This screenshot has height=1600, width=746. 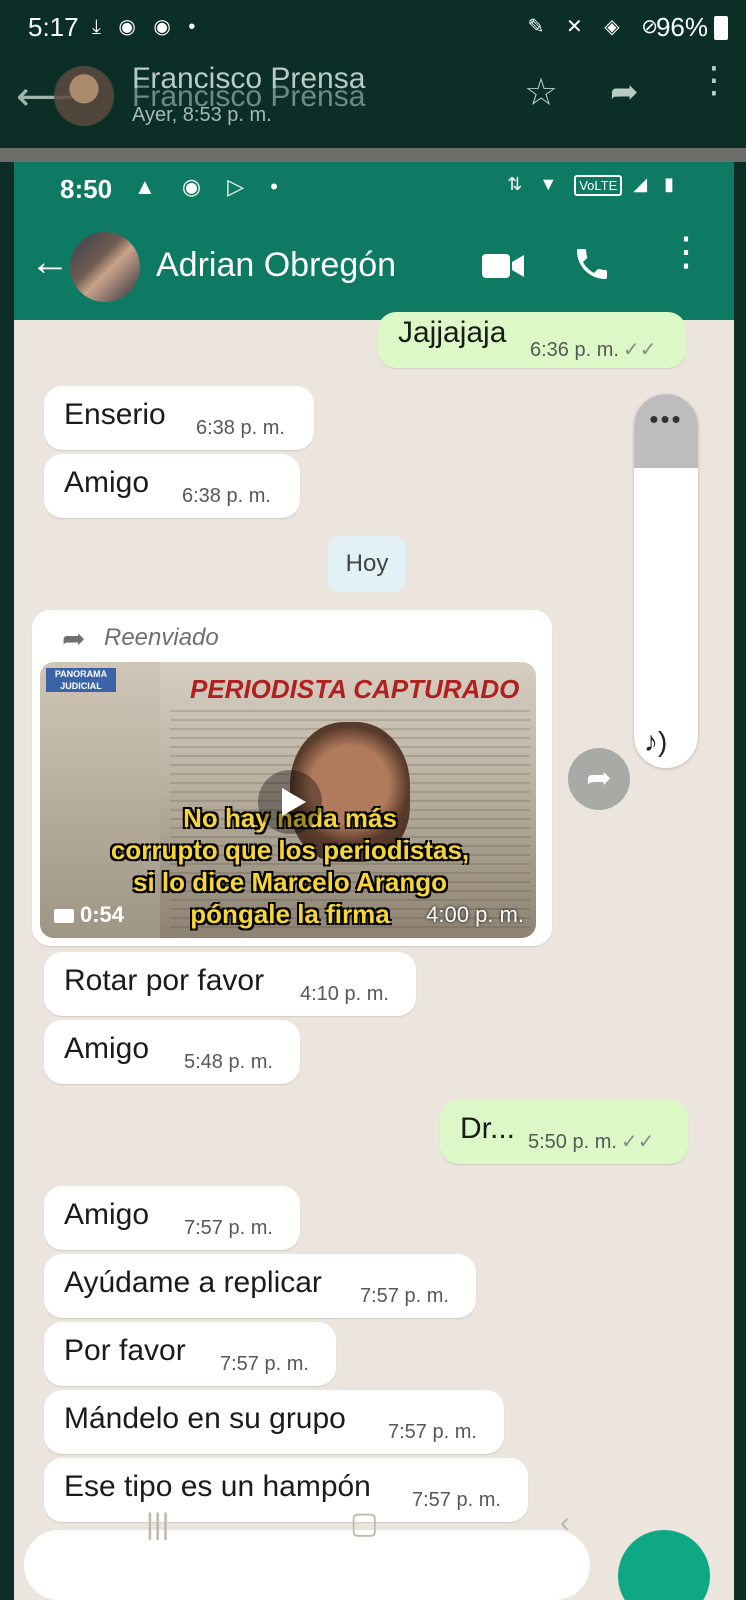 I want to click on contact-name: Adrian Obregón, so click(x=276, y=265).